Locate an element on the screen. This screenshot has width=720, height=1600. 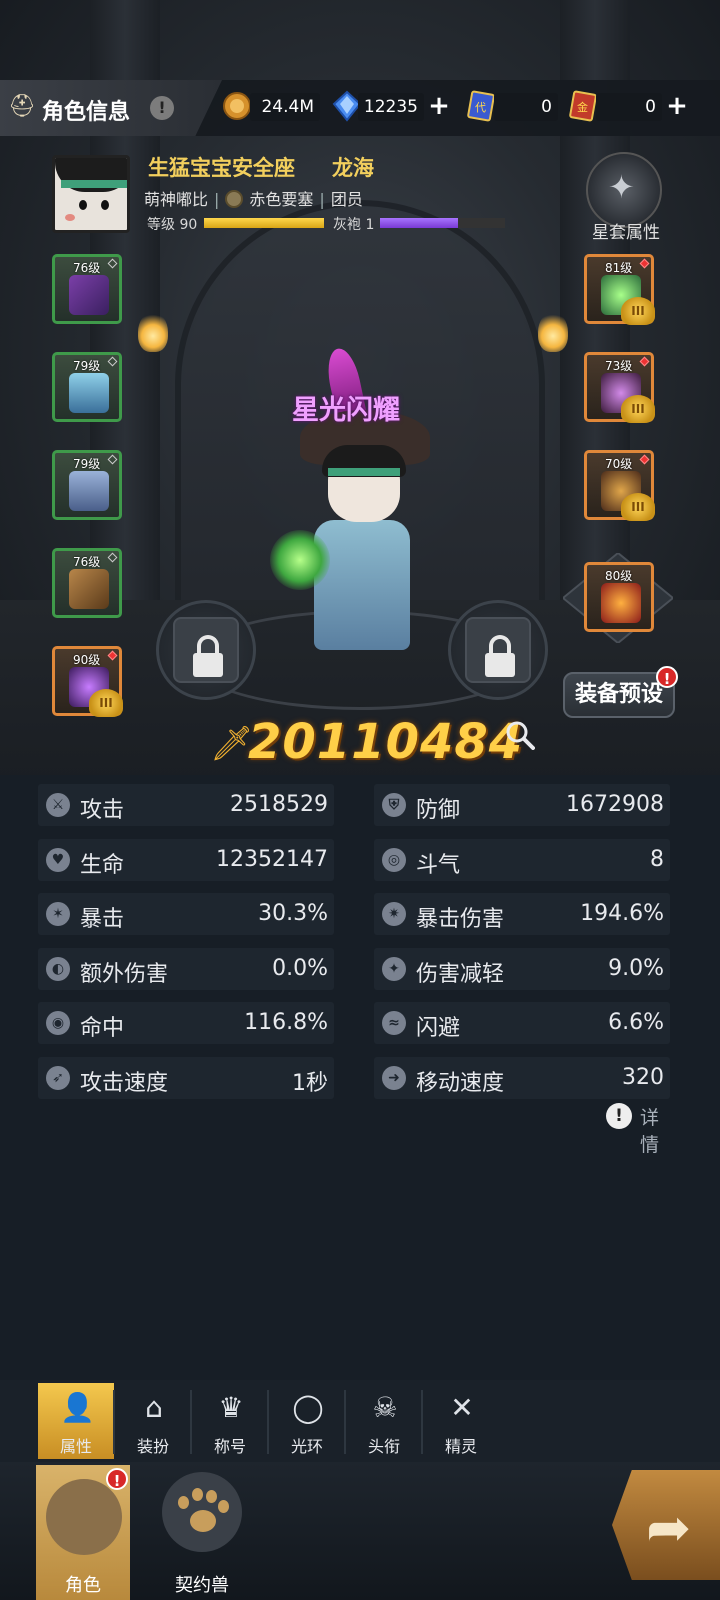
person-icon: 👤 is located at coordinates (77, 1407).